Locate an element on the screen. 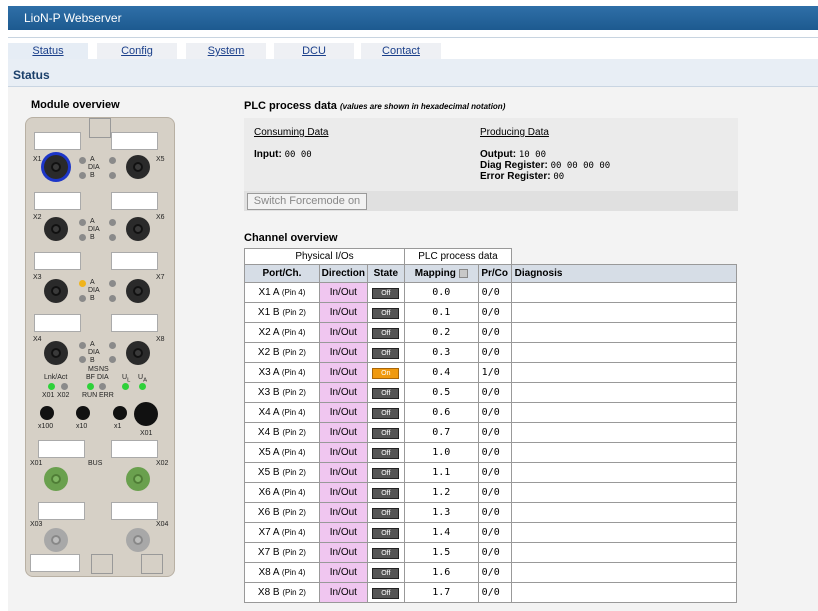 Image resolution: width=818 pixels, height=611 pixels. mapping-cell: 0.0 is located at coordinates (441, 292).